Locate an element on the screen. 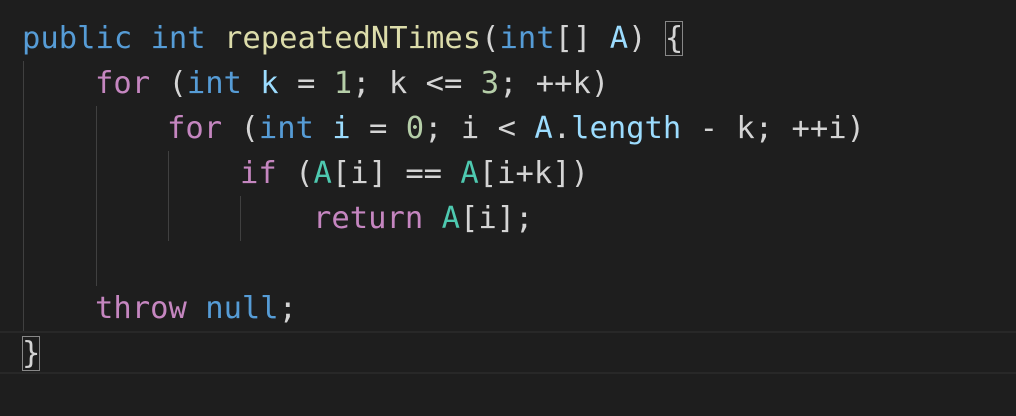 This screenshot has height=416, width=1016. token-number: 3 is located at coordinates (490, 83).